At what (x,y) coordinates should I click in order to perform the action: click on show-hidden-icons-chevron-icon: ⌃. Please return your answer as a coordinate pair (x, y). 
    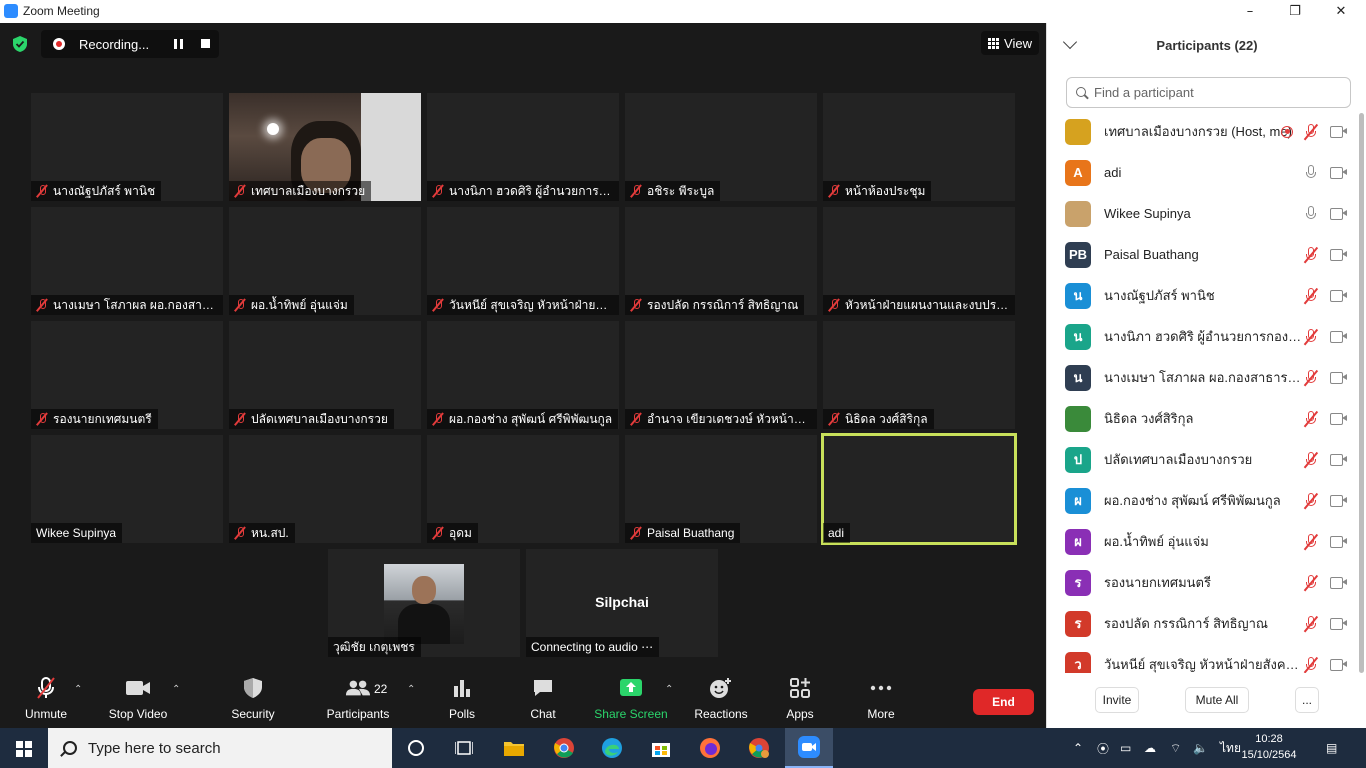
    Looking at the image, I should click on (1078, 748).